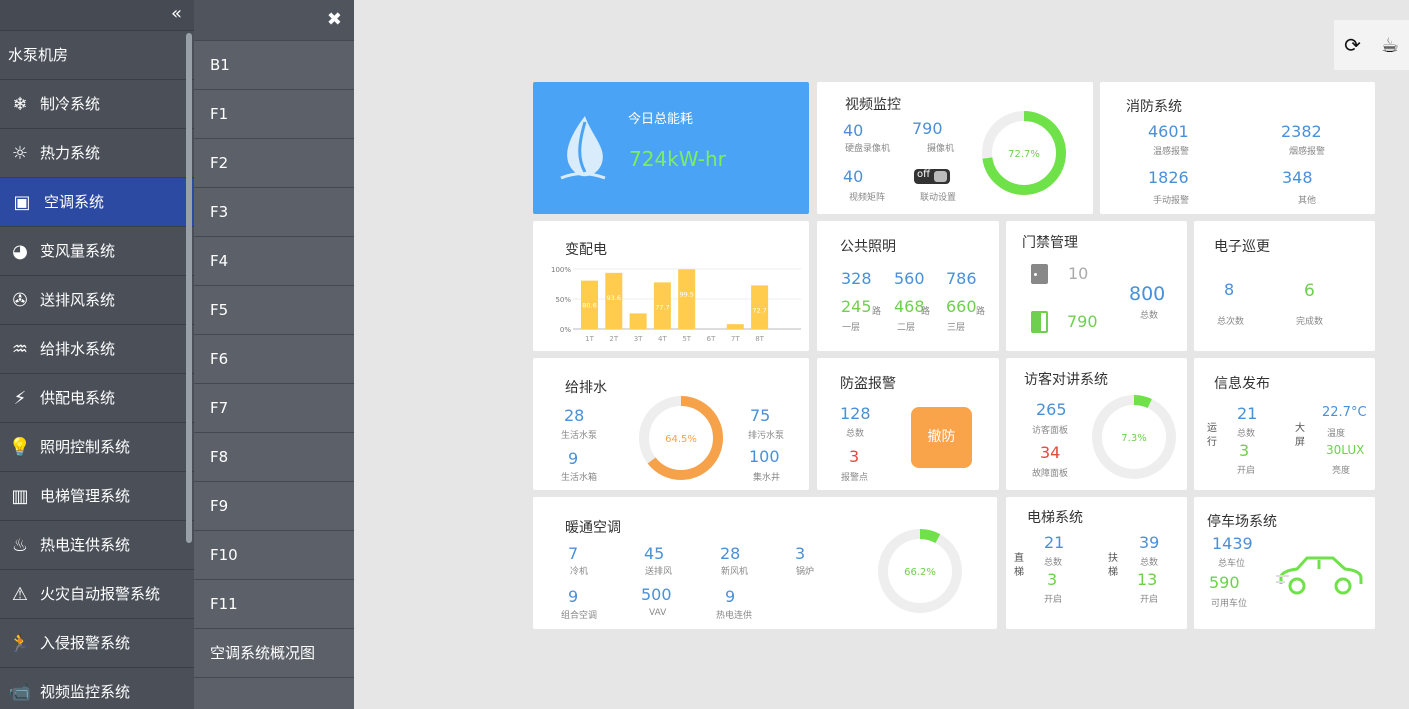  I want to click on door-closed-icon, so click(1039, 274).